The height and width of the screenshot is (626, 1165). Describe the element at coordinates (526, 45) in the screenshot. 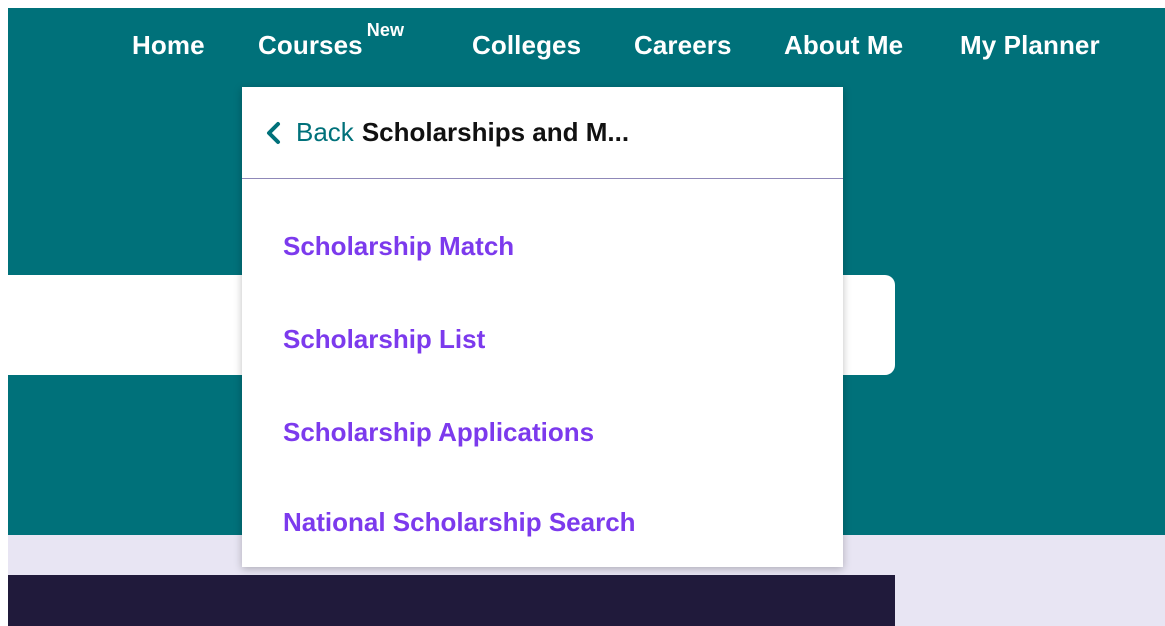

I see `nav-colleges: Colleges` at that location.